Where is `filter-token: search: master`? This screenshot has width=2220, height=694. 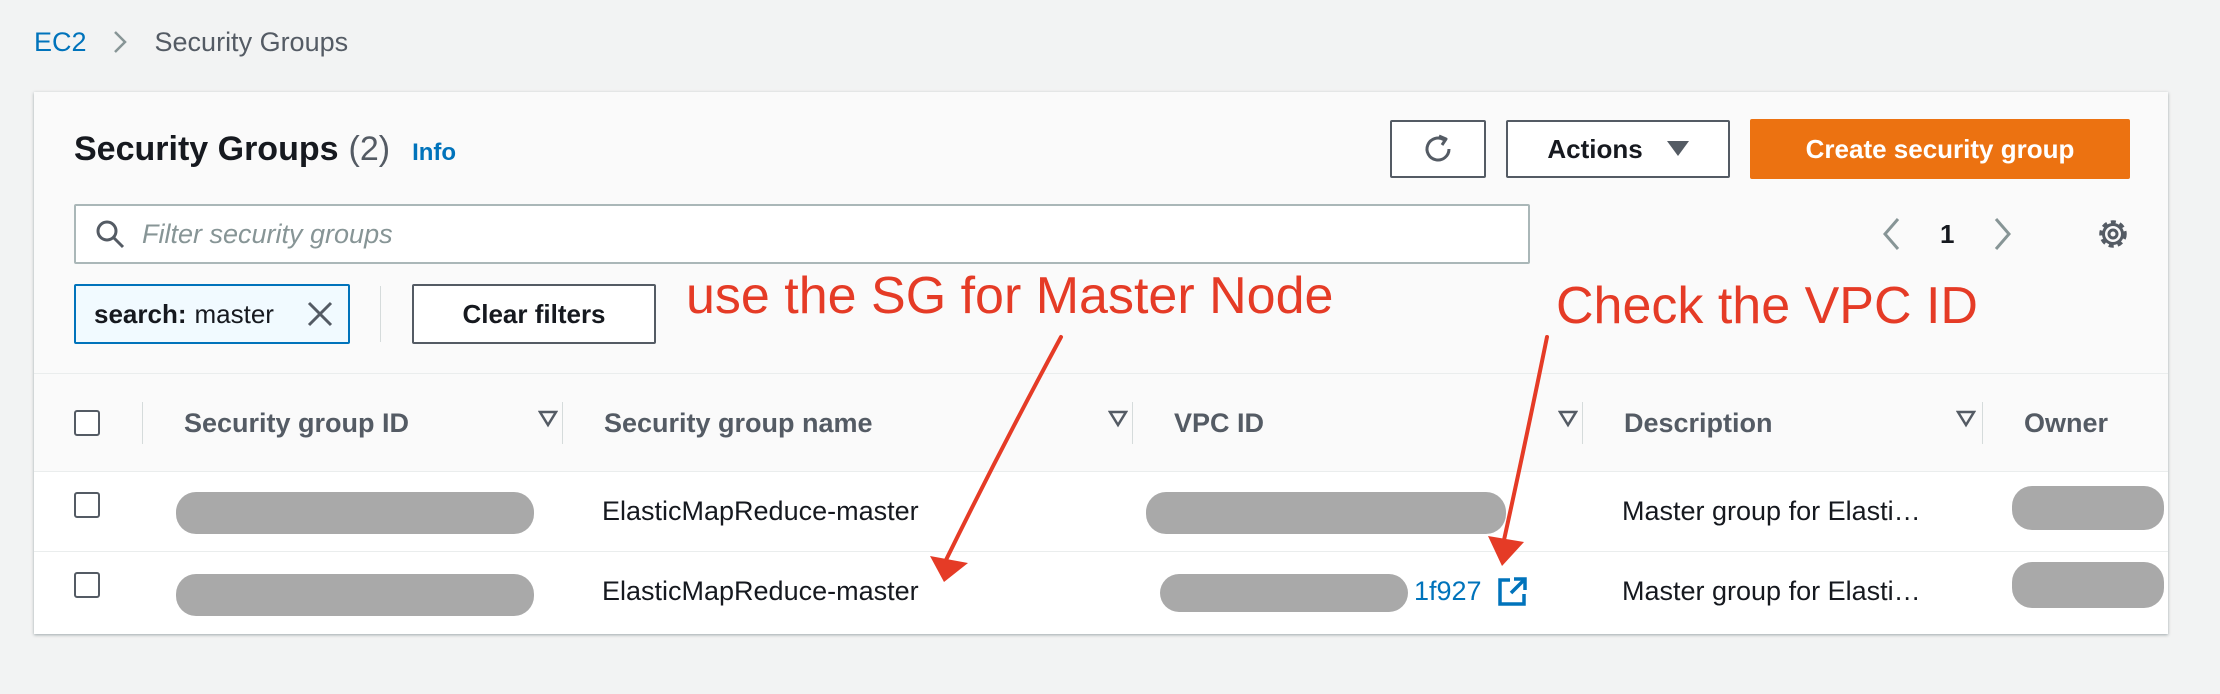
filter-token: search: master is located at coordinates (212, 314).